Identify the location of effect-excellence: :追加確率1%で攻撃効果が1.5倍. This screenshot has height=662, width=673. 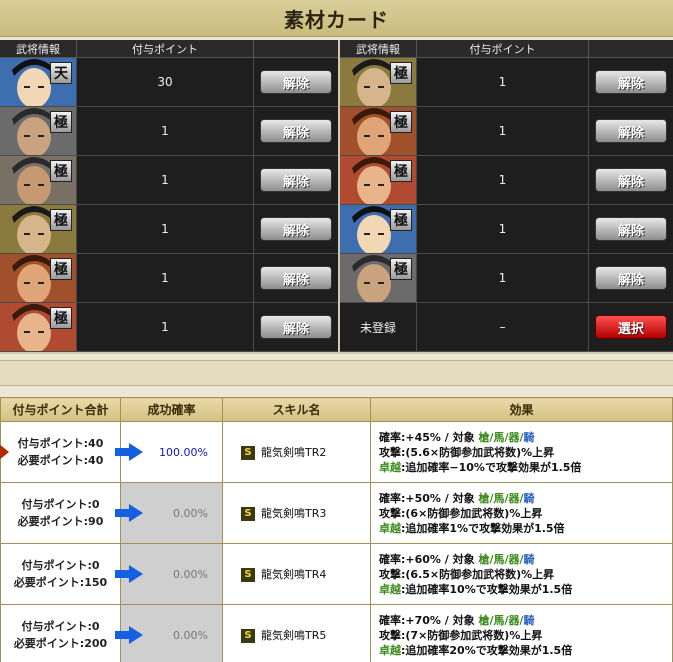
(483, 528).